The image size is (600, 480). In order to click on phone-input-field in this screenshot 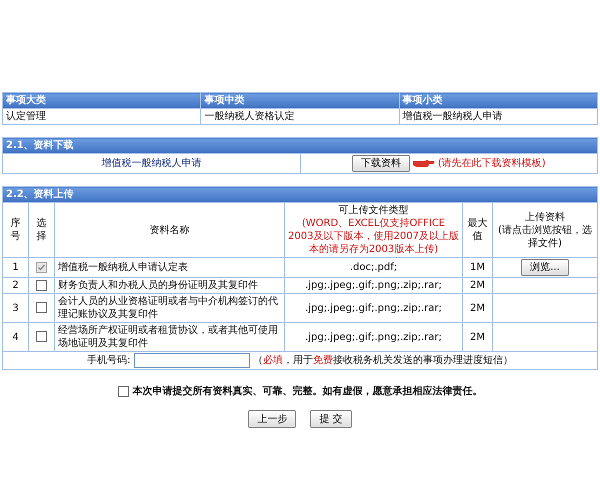, I will do `click(192, 360)`.